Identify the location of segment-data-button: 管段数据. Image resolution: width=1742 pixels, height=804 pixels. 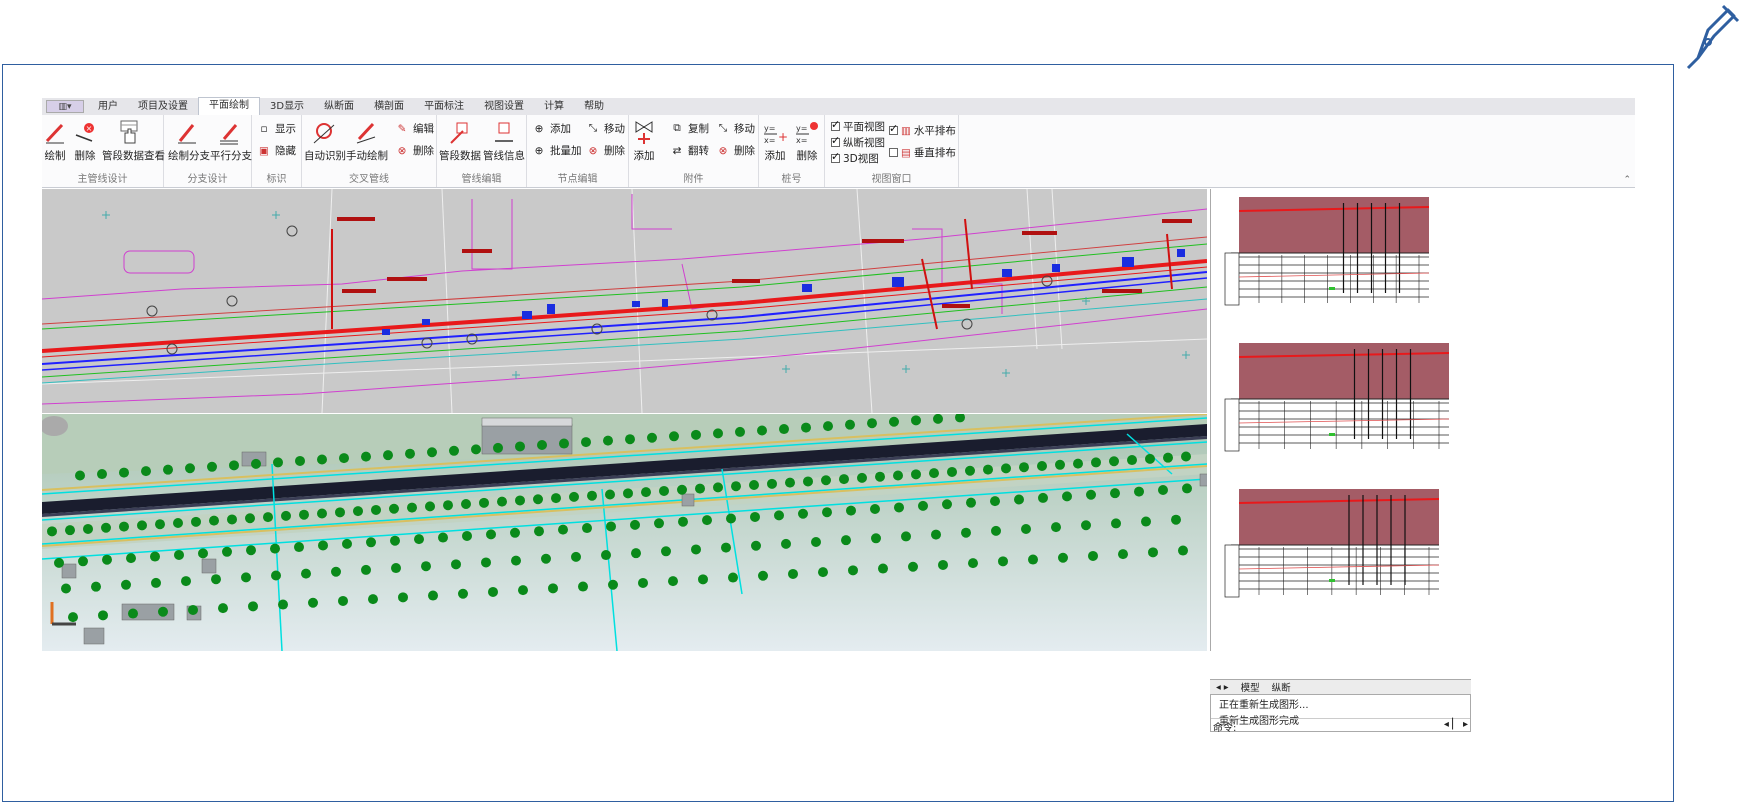
(460, 141).